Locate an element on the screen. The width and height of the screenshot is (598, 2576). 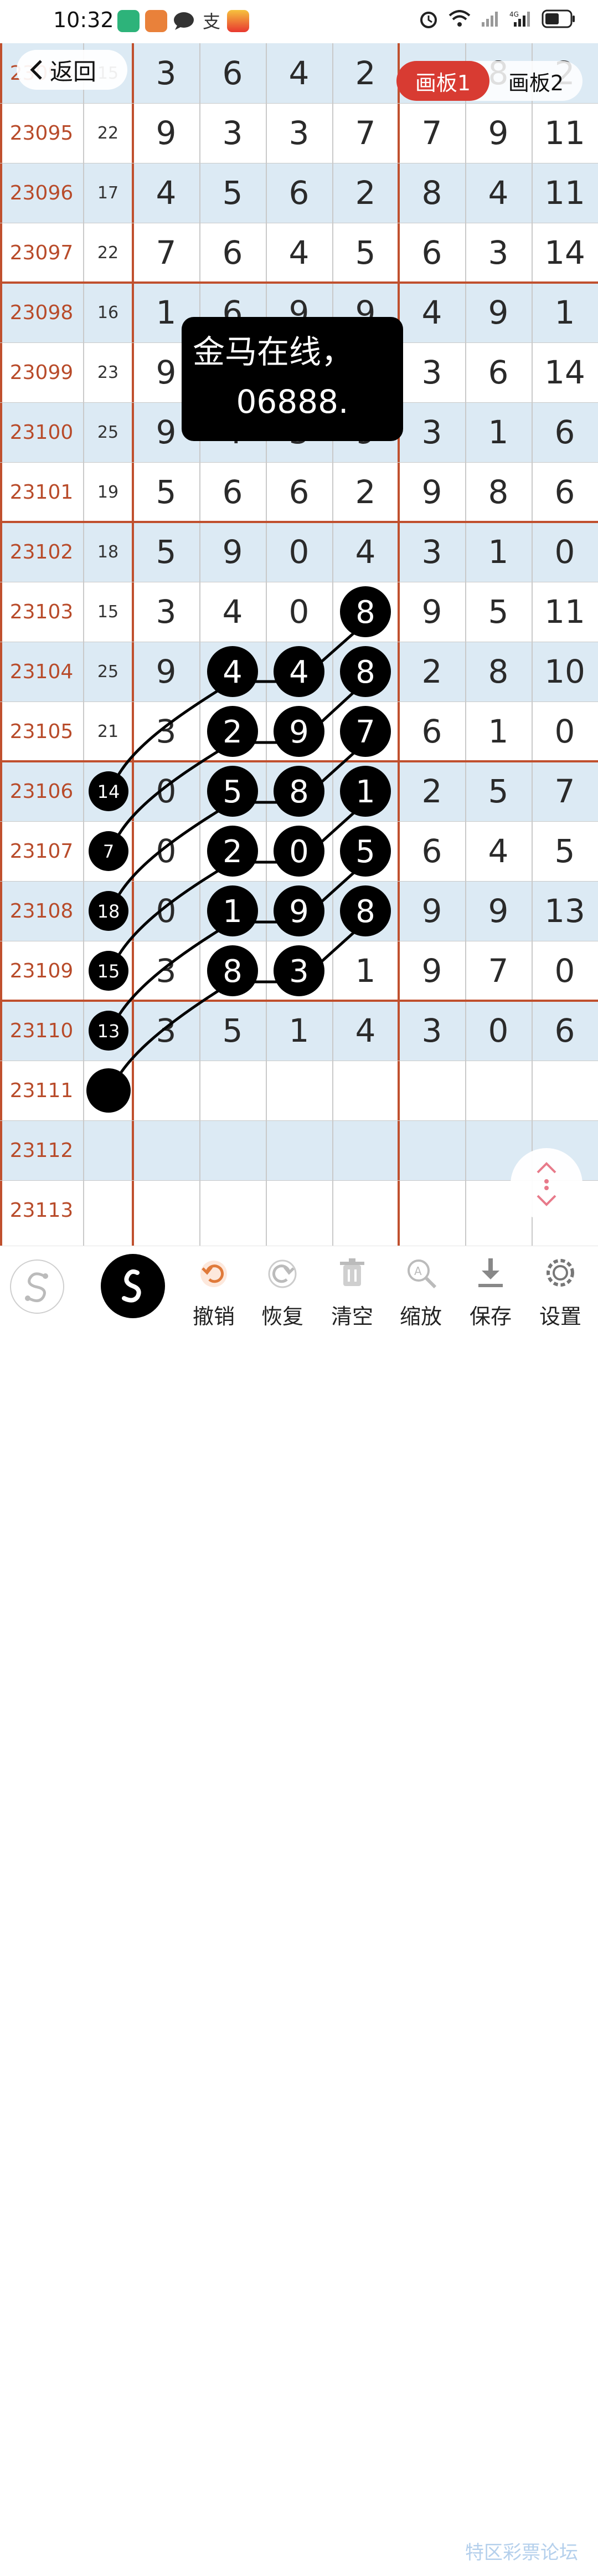
gear-icon is located at coordinates (560, 1273).